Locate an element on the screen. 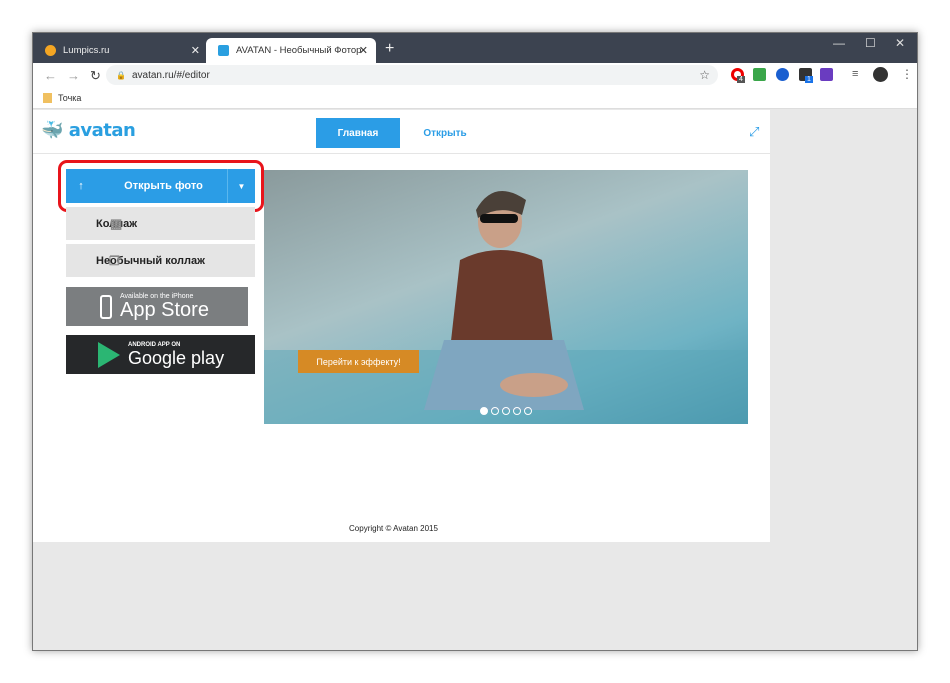  tab-title: AVATAN - Необычный Фоторед is located at coordinates (298, 50).